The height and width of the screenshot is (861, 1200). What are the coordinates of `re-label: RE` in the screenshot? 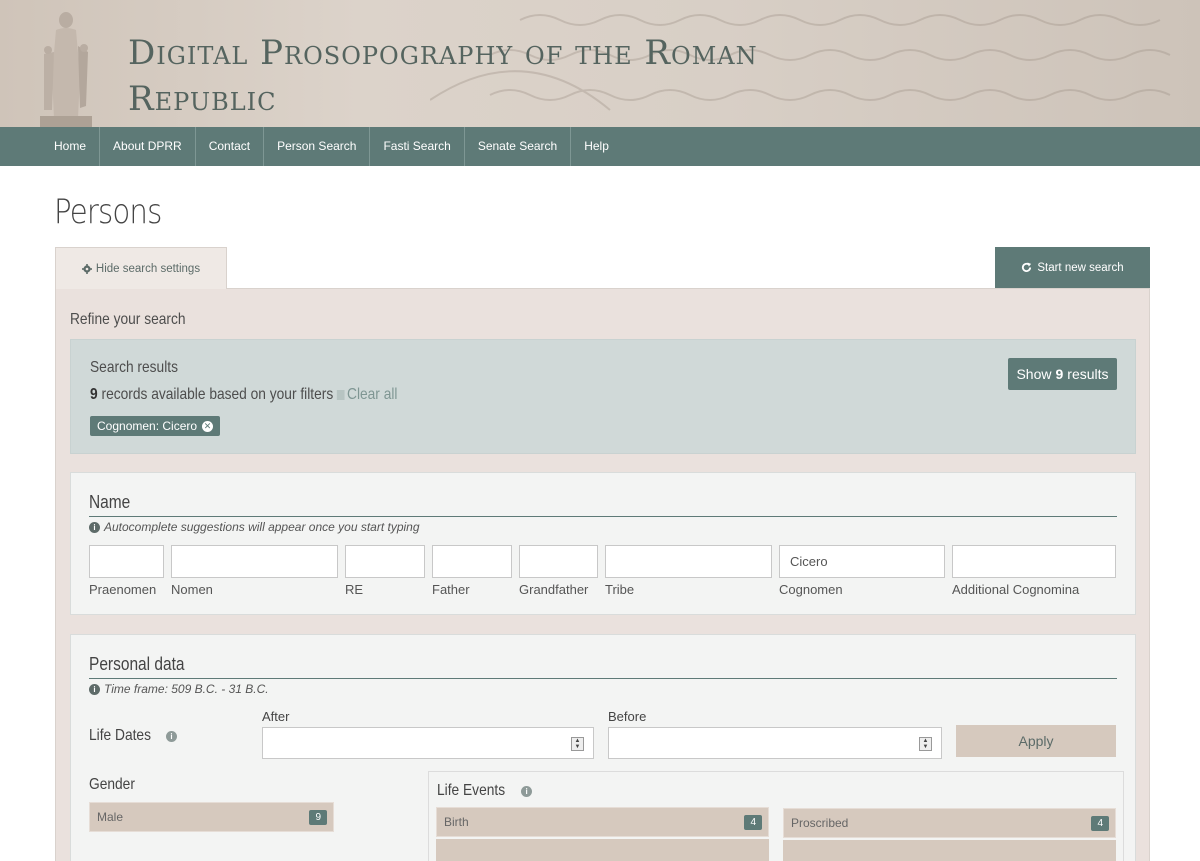 It's located at (354, 589).